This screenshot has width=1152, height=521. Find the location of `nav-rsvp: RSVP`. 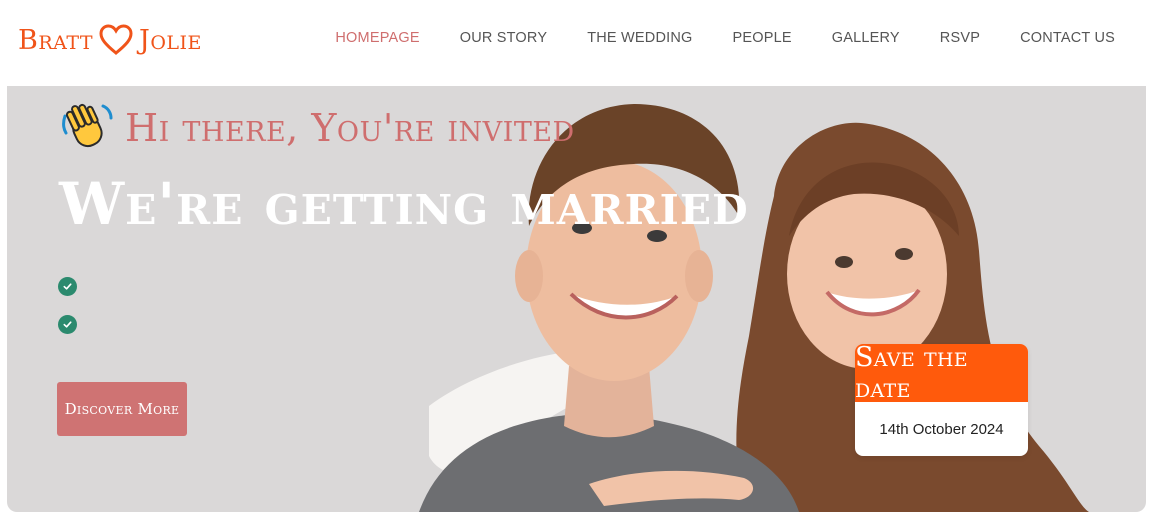

nav-rsvp: RSVP is located at coordinates (960, 38).